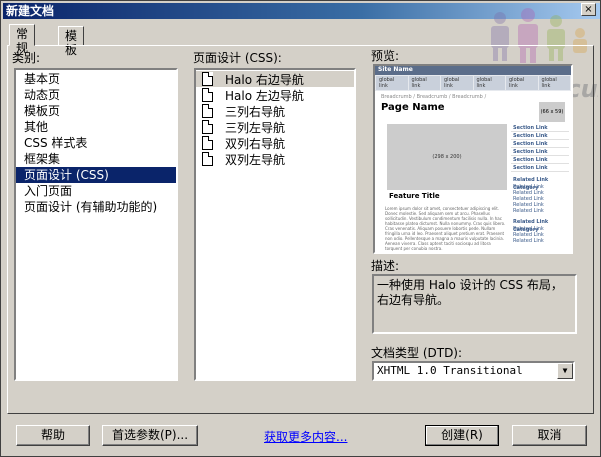 The width and height of the screenshot is (601, 457). What do you see at coordinates (275, 111) in the screenshot?
I see `layout-item: 三列右导航` at bounding box center [275, 111].